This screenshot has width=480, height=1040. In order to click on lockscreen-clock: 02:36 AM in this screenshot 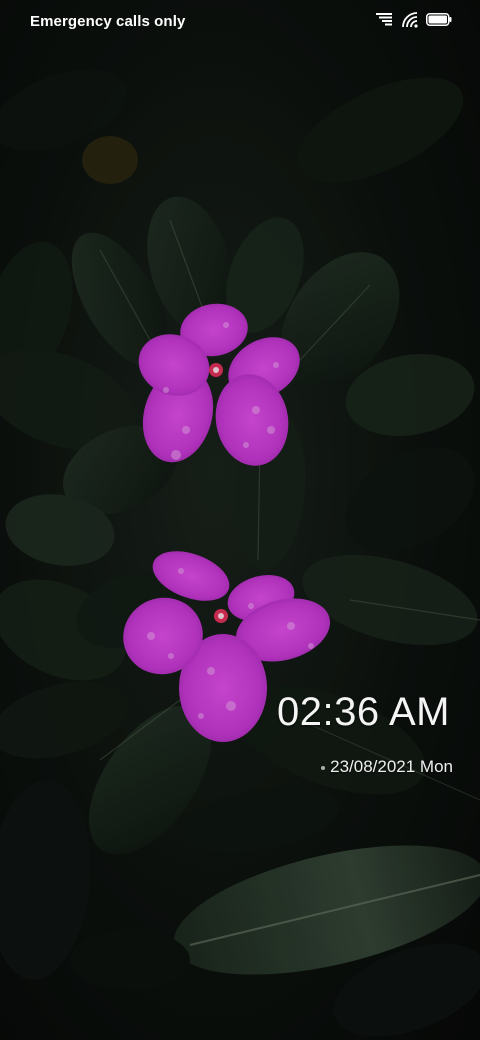, I will do `click(363, 712)`.